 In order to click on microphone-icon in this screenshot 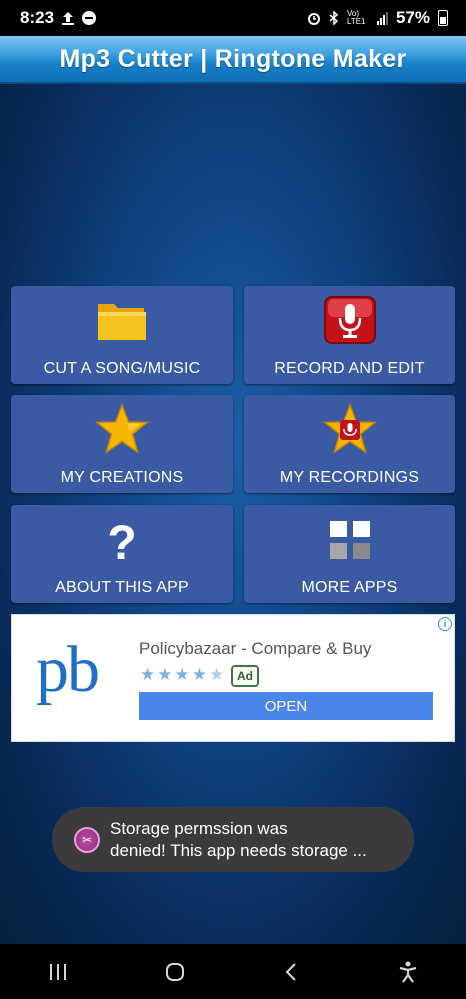, I will do `click(349, 320)`.